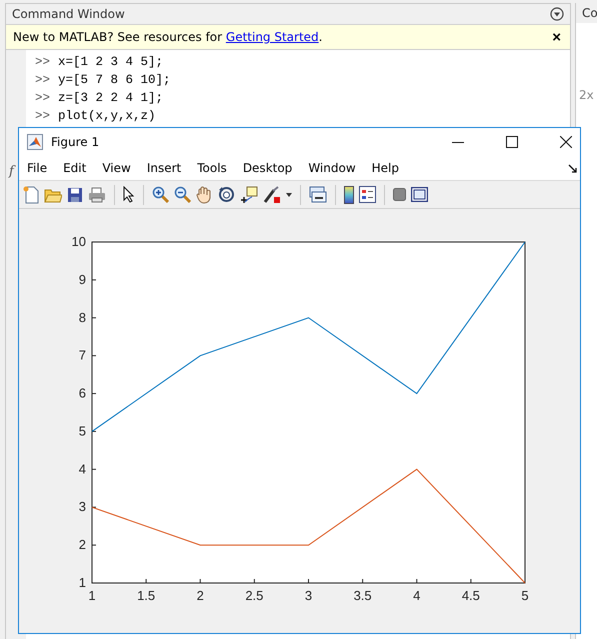 Image resolution: width=597 pixels, height=639 pixels. Describe the element at coordinates (82, 317) in the screenshot. I see `y-tick-label: 8` at that location.